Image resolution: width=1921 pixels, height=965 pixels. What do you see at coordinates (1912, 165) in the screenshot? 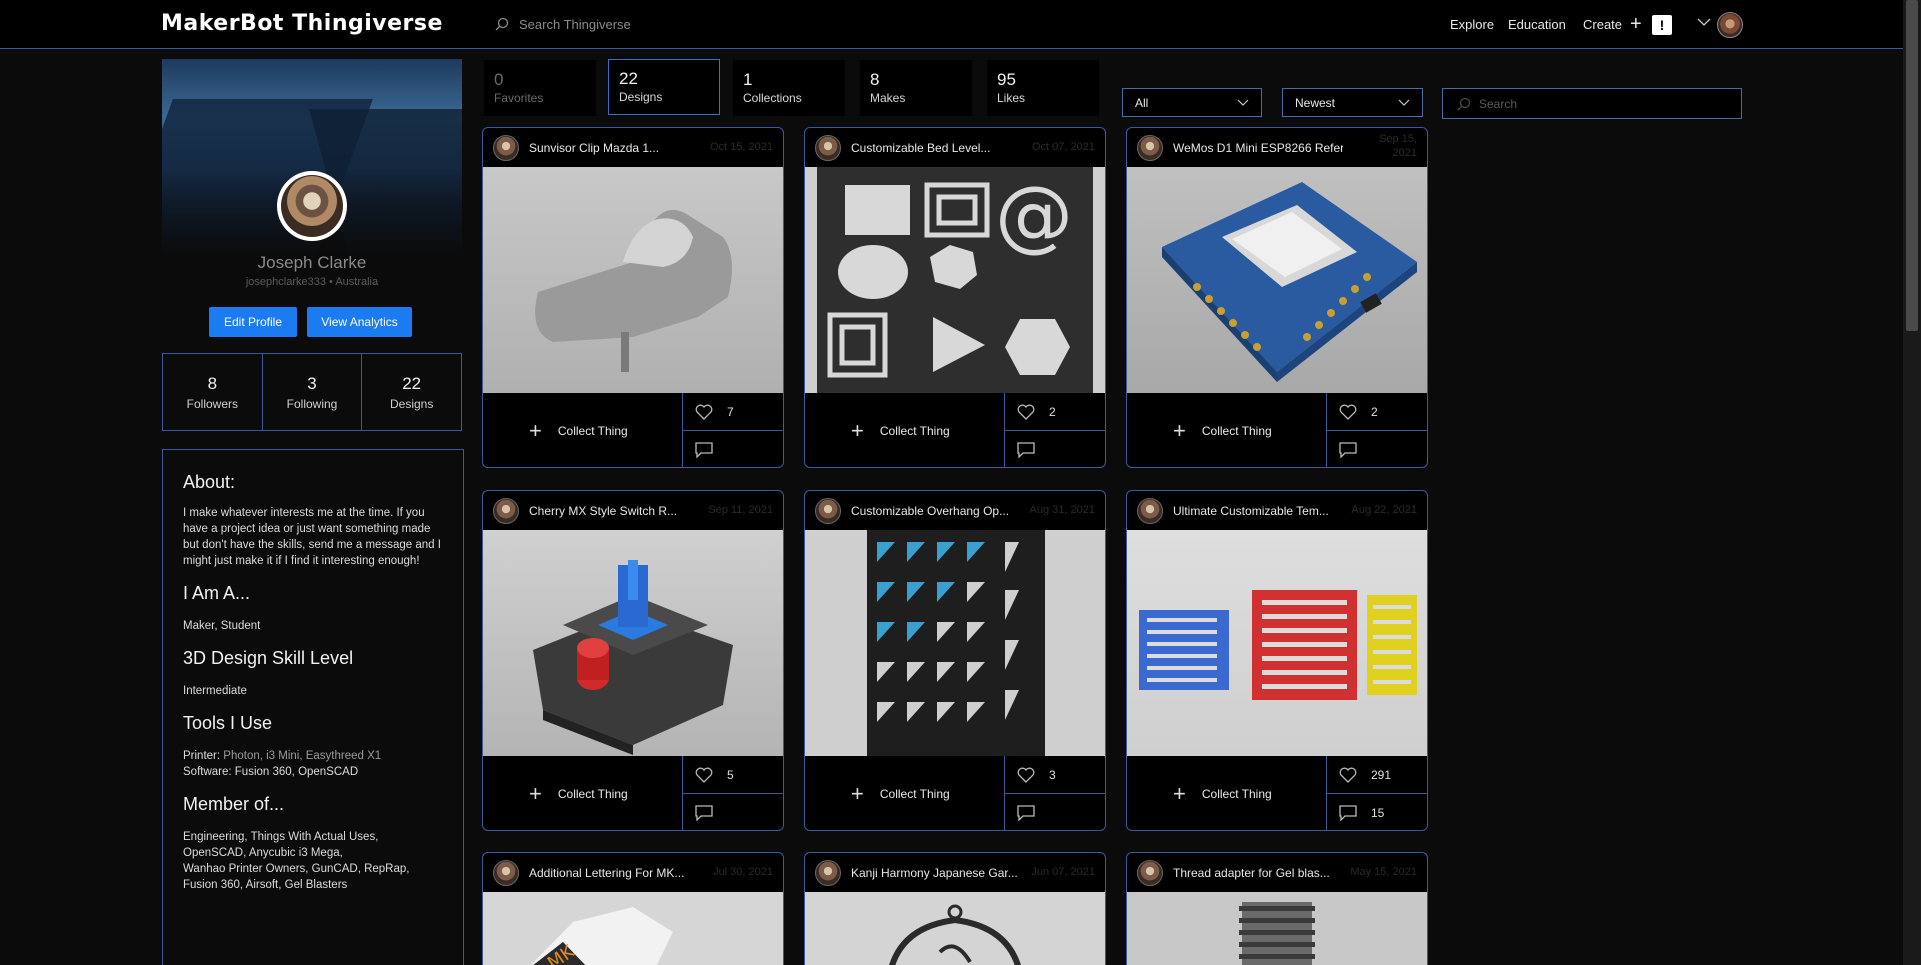
I see `scrollbar-thumb` at bounding box center [1912, 165].